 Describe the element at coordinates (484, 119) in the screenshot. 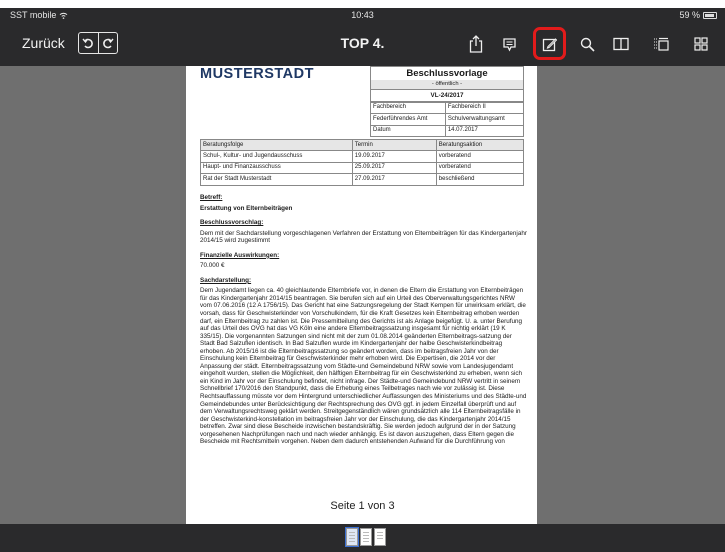

I see `detail-value: Schulverwaltungsamt` at that location.